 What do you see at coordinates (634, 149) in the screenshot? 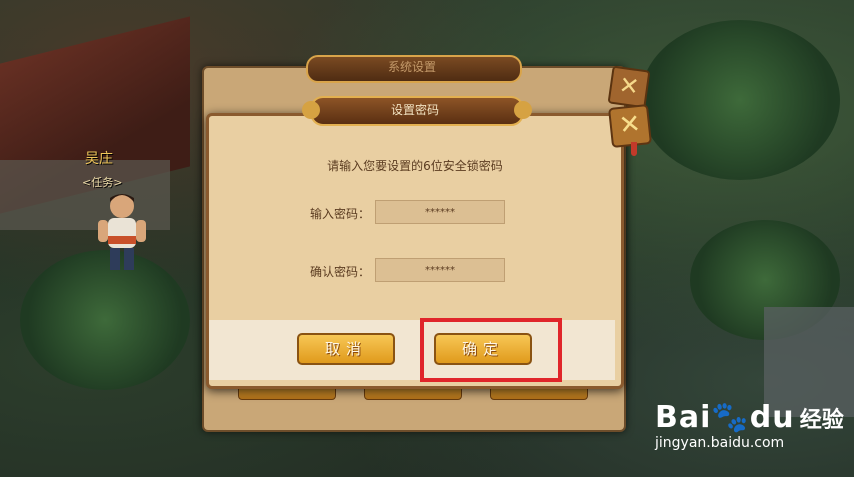
I see `tassel-decoration` at bounding box center [634, 149].